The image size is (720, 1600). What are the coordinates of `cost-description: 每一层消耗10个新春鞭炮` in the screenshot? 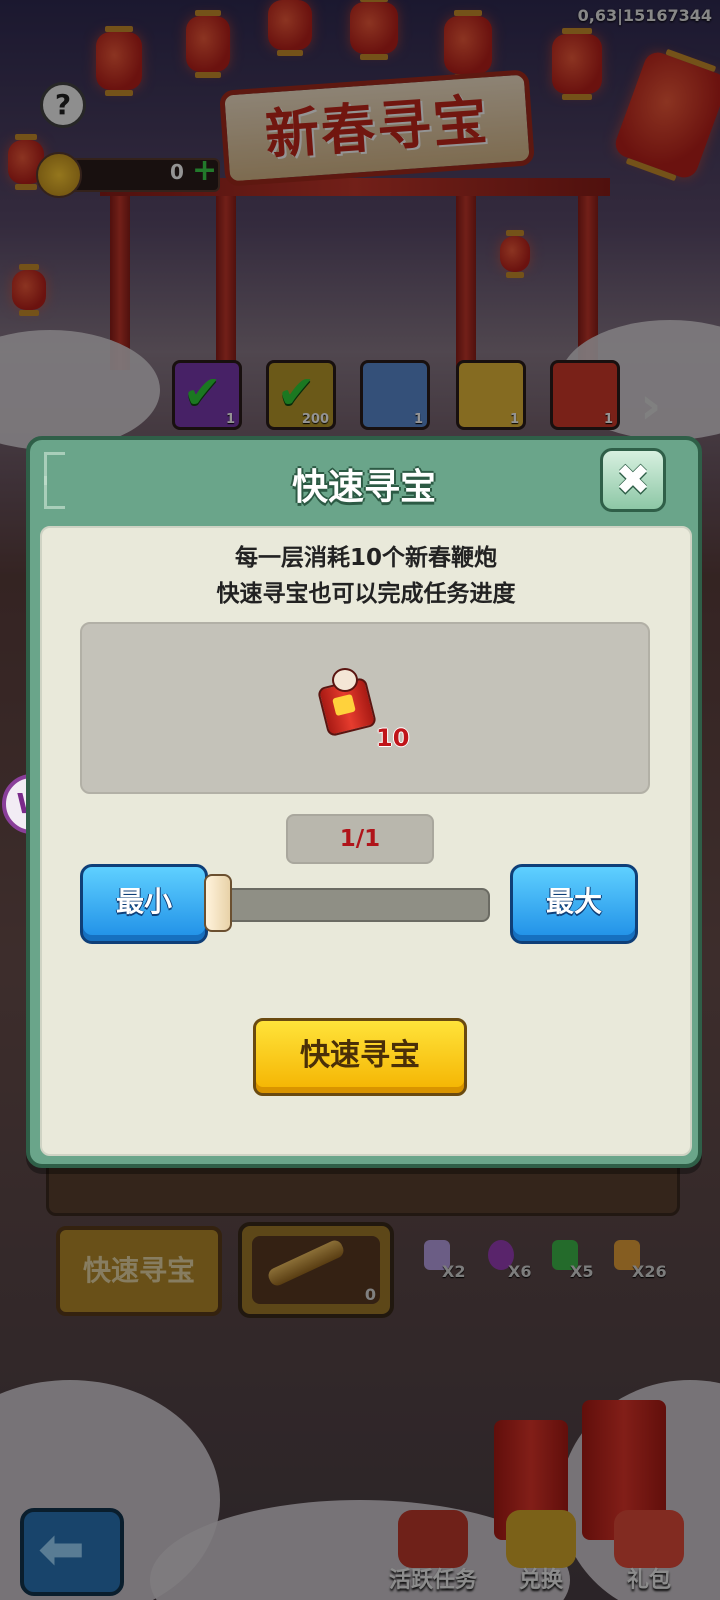 It's located at (365, 558).